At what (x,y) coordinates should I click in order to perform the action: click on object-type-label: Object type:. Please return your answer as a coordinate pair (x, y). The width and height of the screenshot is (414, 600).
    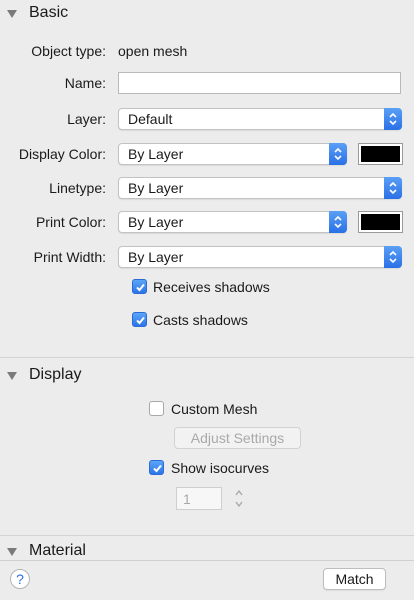
    Looking at the image, I should click on (68, 51).